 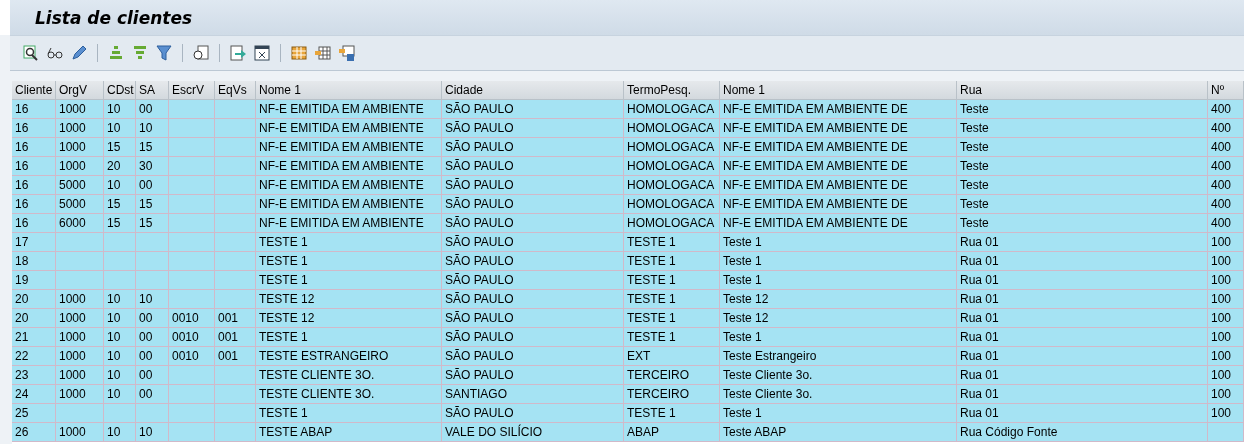 I want to click on column-header: TermoPesq., so click(x=672, y=90).